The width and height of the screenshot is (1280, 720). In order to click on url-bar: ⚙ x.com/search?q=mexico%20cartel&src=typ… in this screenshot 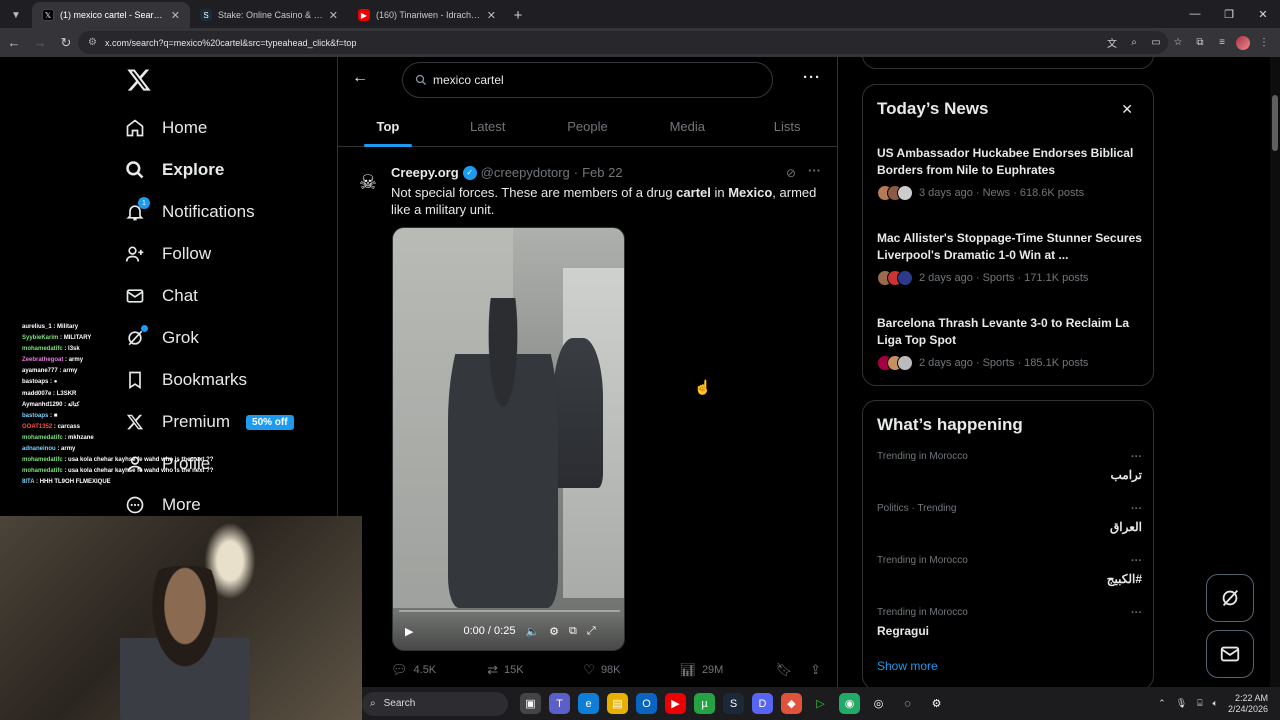, I will do `click(623, 42)`.